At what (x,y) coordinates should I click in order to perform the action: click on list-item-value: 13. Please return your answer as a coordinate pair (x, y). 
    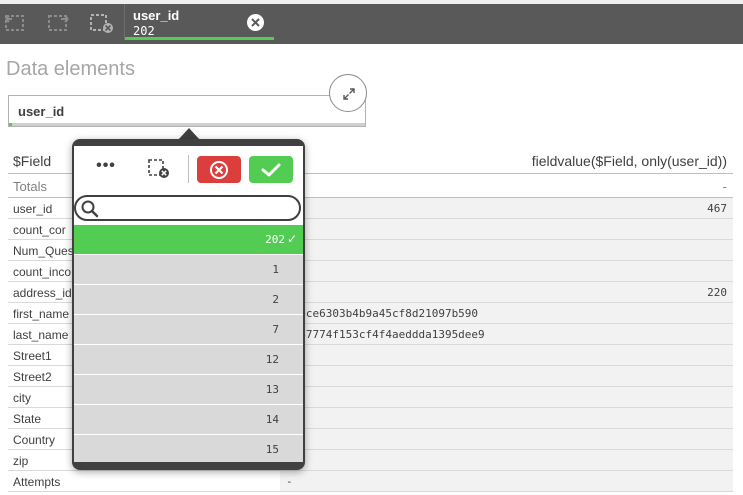
    Looking at the image, I should click on (272, 389).